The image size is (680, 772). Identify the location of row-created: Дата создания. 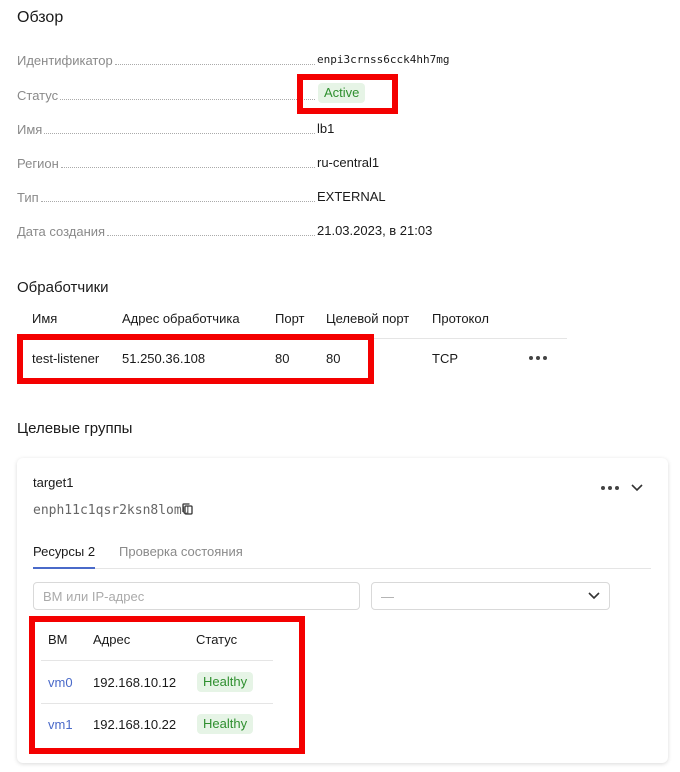
(167, 230).